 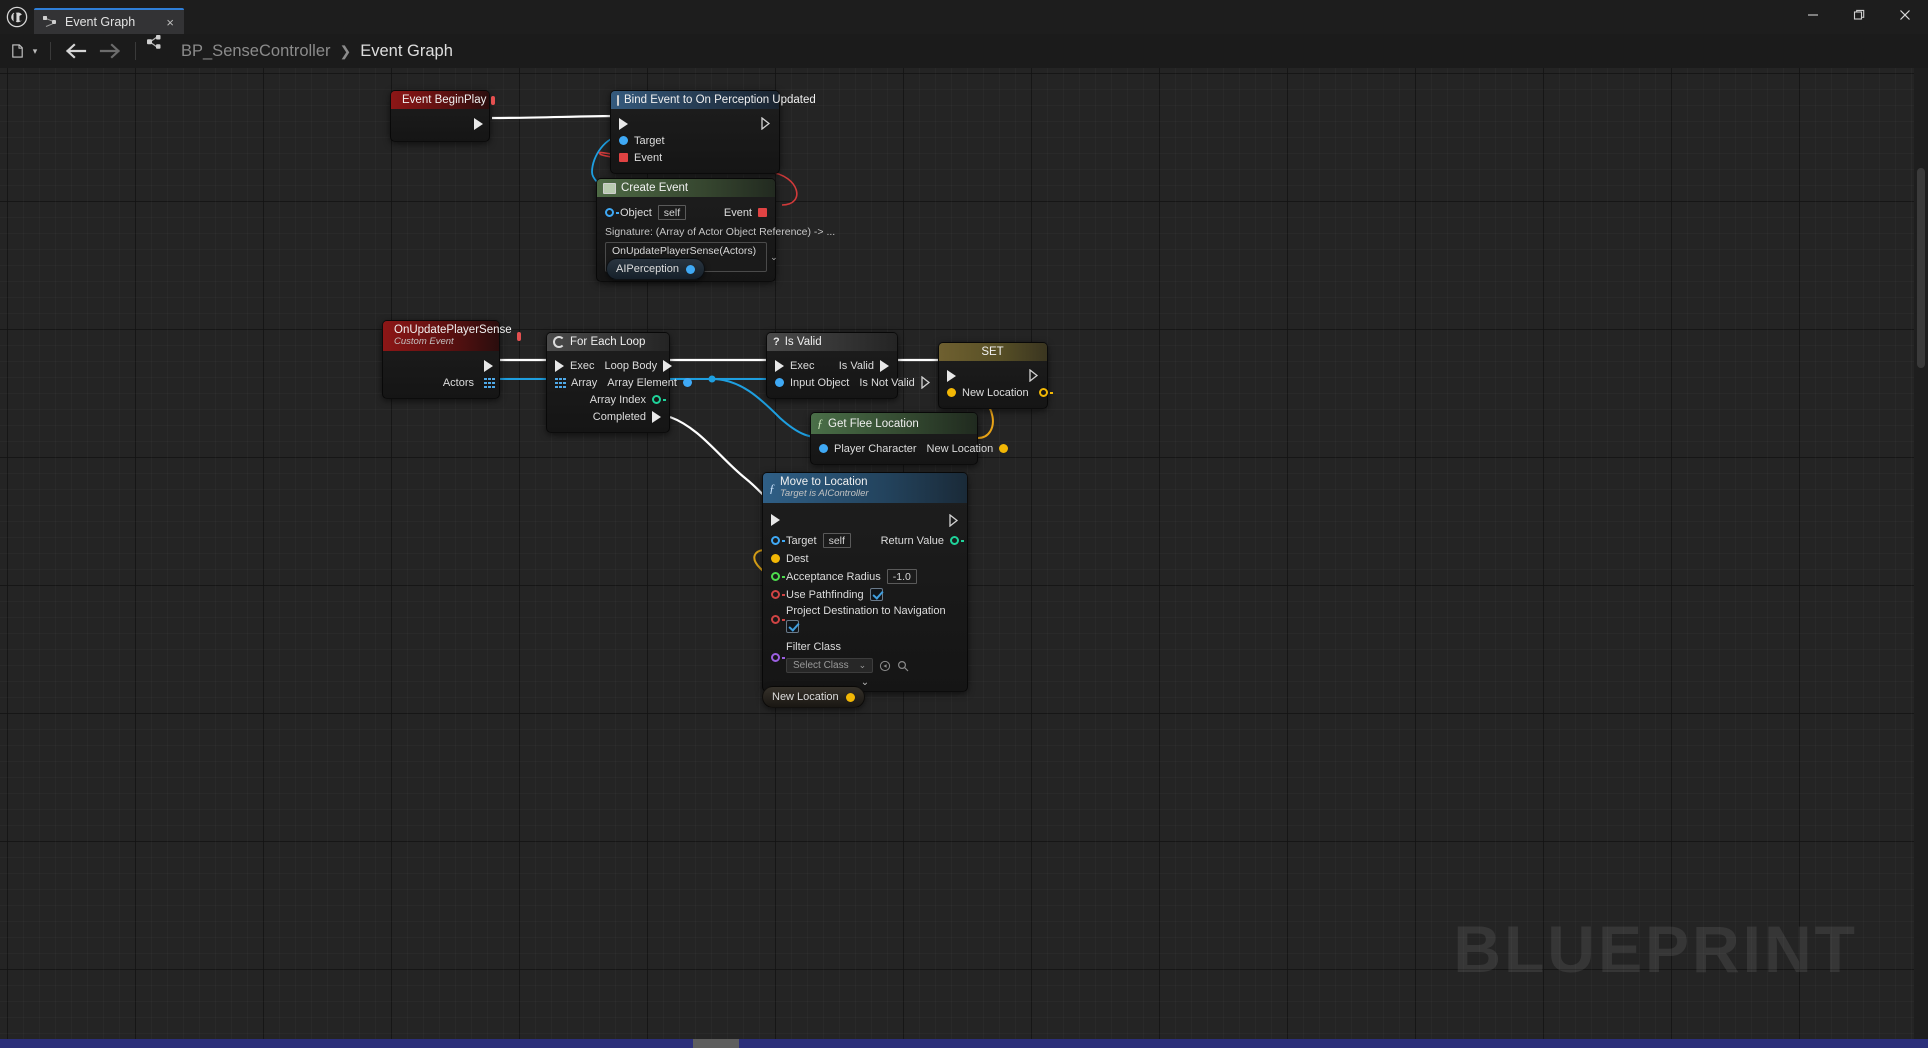 I want to click on node-event-begin-play: Event BeginPlay, so click(x=443, y=116).